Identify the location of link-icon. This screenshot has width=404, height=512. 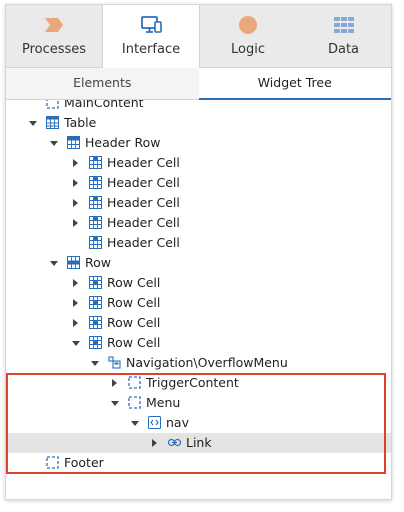
(174, 442).